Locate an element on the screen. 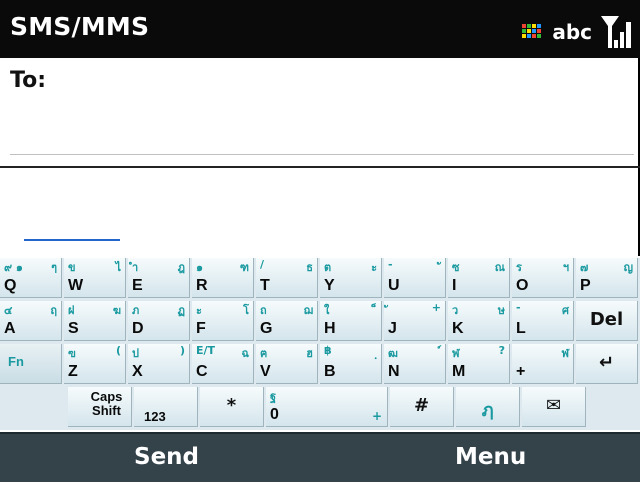 The width and height of the screenshot is (640, 482). key-n: ฒ์N is located at coordinates (415, 364).